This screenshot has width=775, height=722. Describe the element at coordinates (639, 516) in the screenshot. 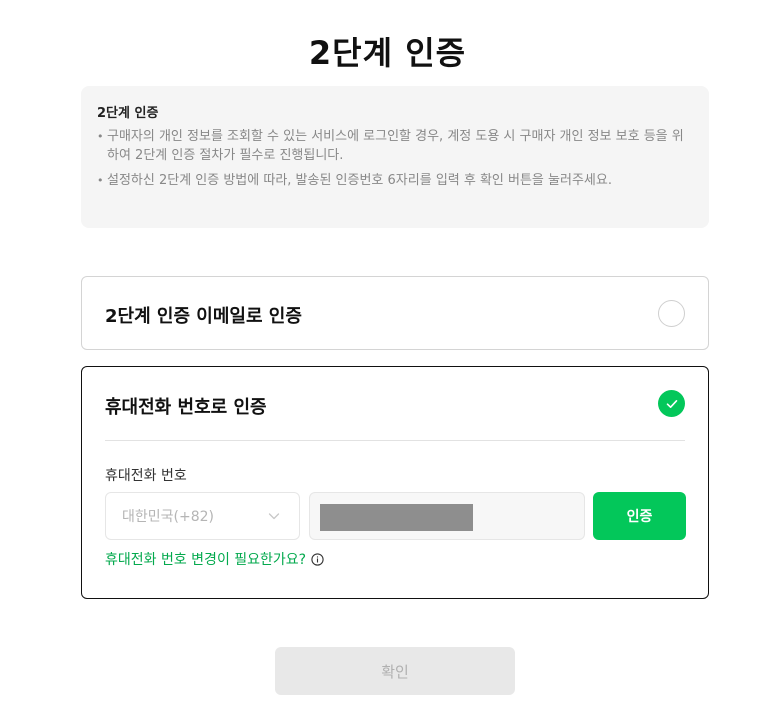

I see `verify-button: 인증` at that location.